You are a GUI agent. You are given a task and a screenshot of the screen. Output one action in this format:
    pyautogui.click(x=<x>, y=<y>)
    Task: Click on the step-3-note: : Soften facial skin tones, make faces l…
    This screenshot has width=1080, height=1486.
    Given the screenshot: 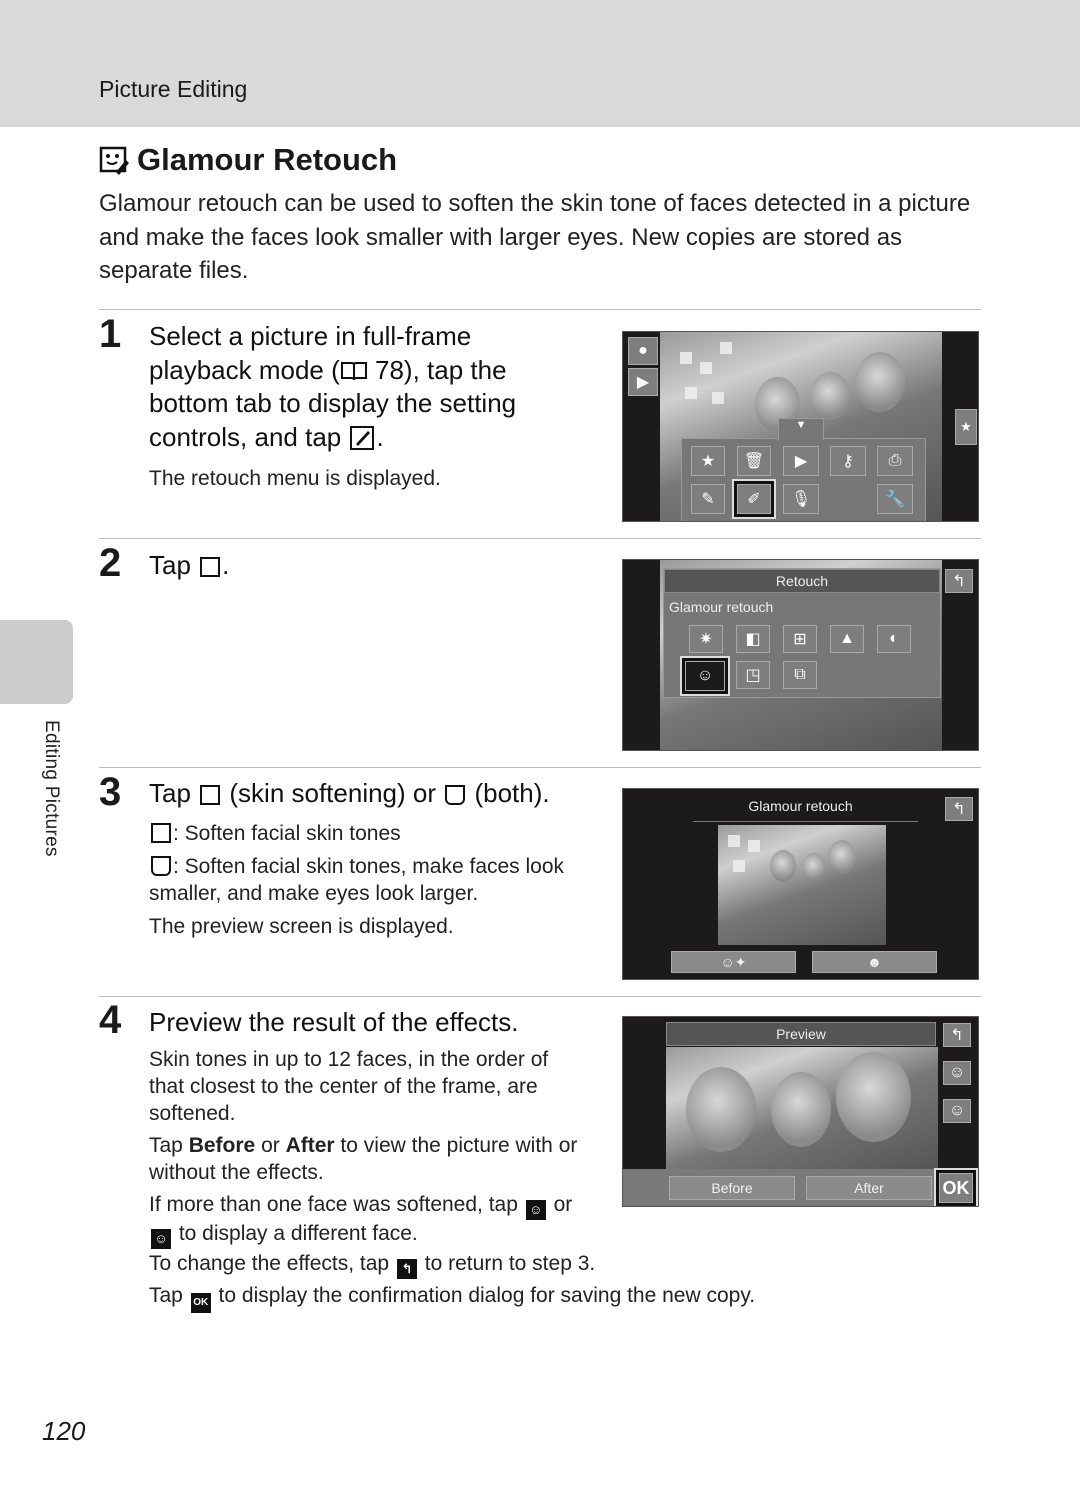 What is the action you would take?
    pyautogui.click(x=364, y=880)
    